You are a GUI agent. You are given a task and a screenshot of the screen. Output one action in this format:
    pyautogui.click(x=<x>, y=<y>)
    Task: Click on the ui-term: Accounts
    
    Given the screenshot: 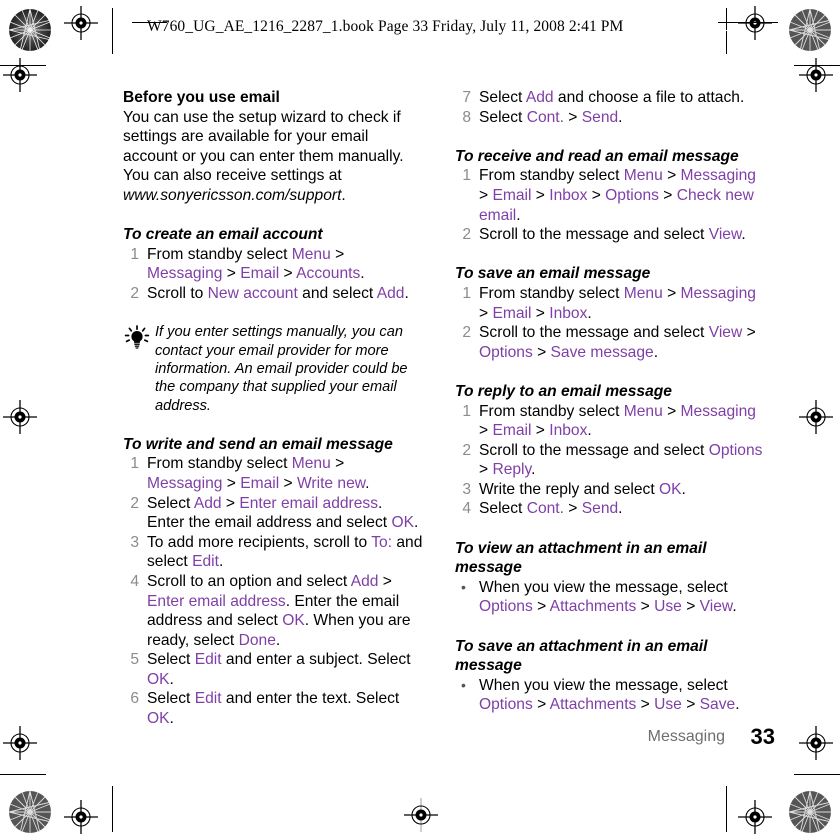 What is the action you would take?
    pyautogui.click(x=328, y=273)
    